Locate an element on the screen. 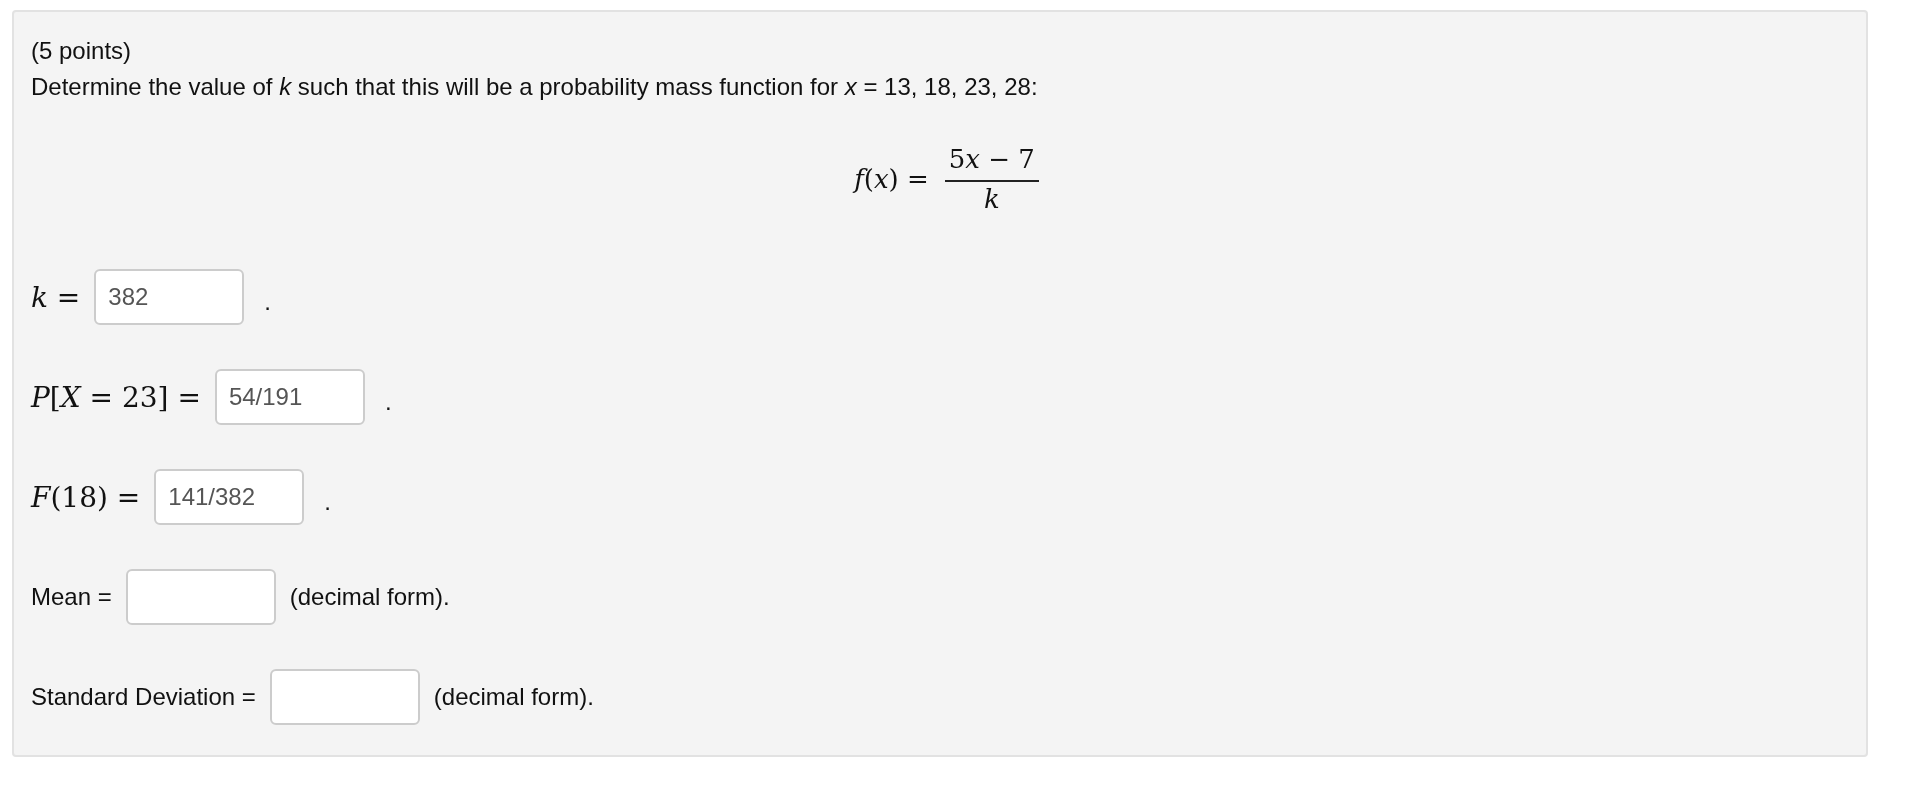 This screenshot has width=1923, height=799. answer-box: 54/191 is located at coordinates (289, 397).